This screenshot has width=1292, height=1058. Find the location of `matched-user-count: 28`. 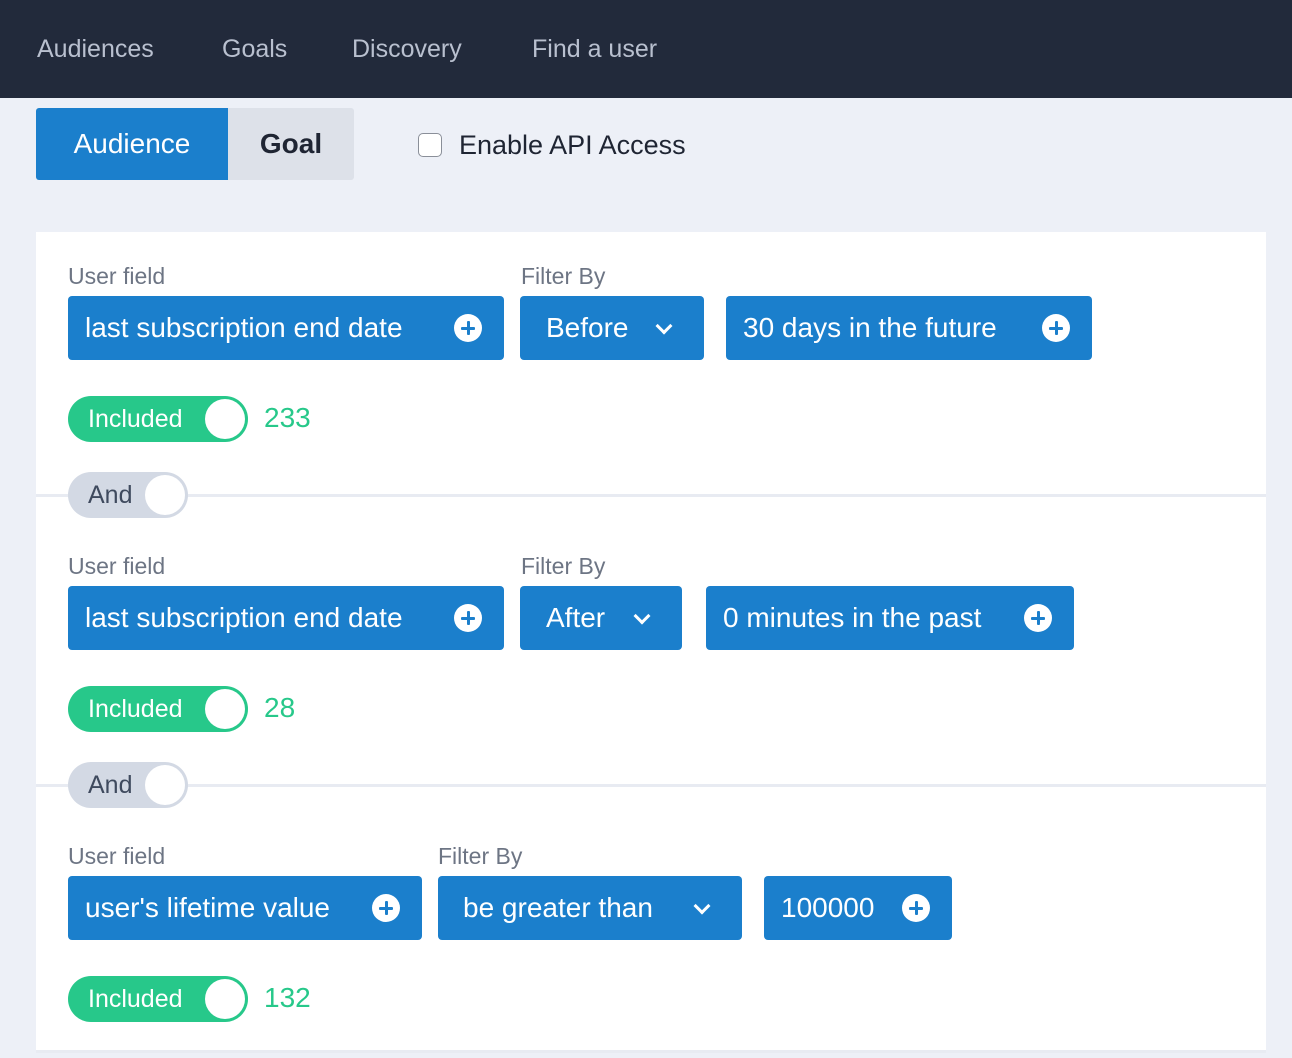

matched-user-count: 28 is located at coordinates (280, 707).